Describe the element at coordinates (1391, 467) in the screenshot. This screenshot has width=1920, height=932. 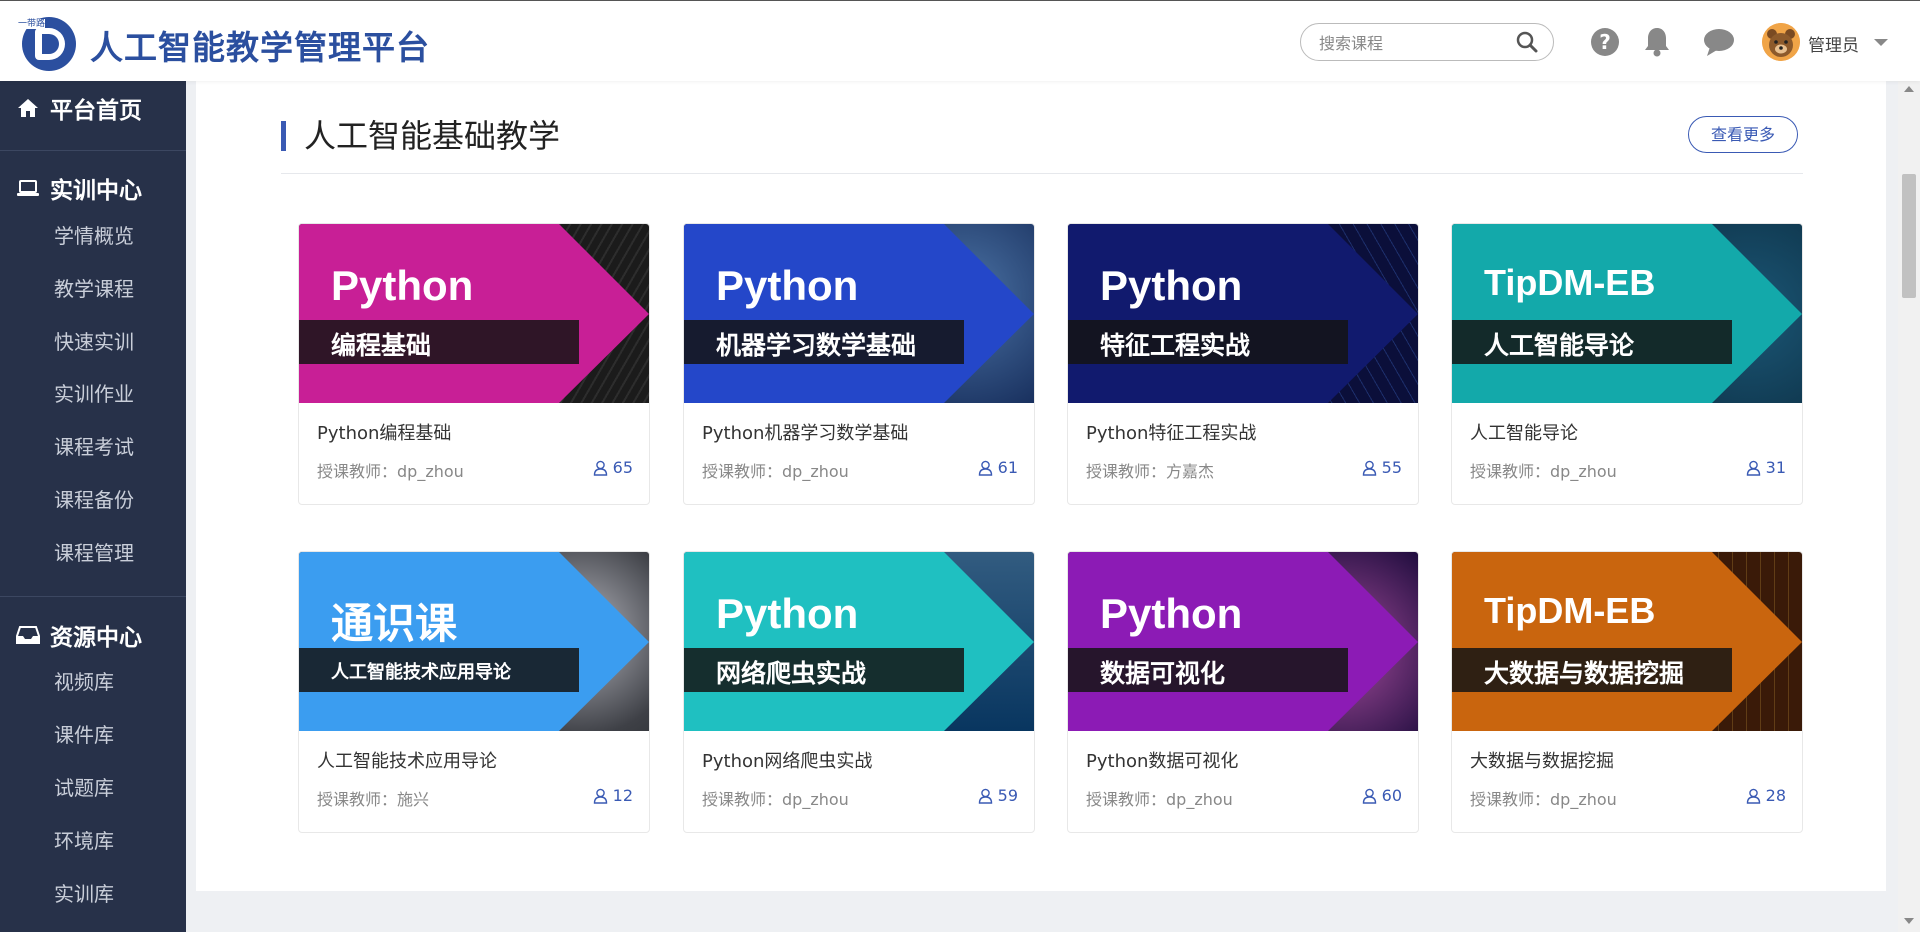
I see `student-count-value: 55` at that location.